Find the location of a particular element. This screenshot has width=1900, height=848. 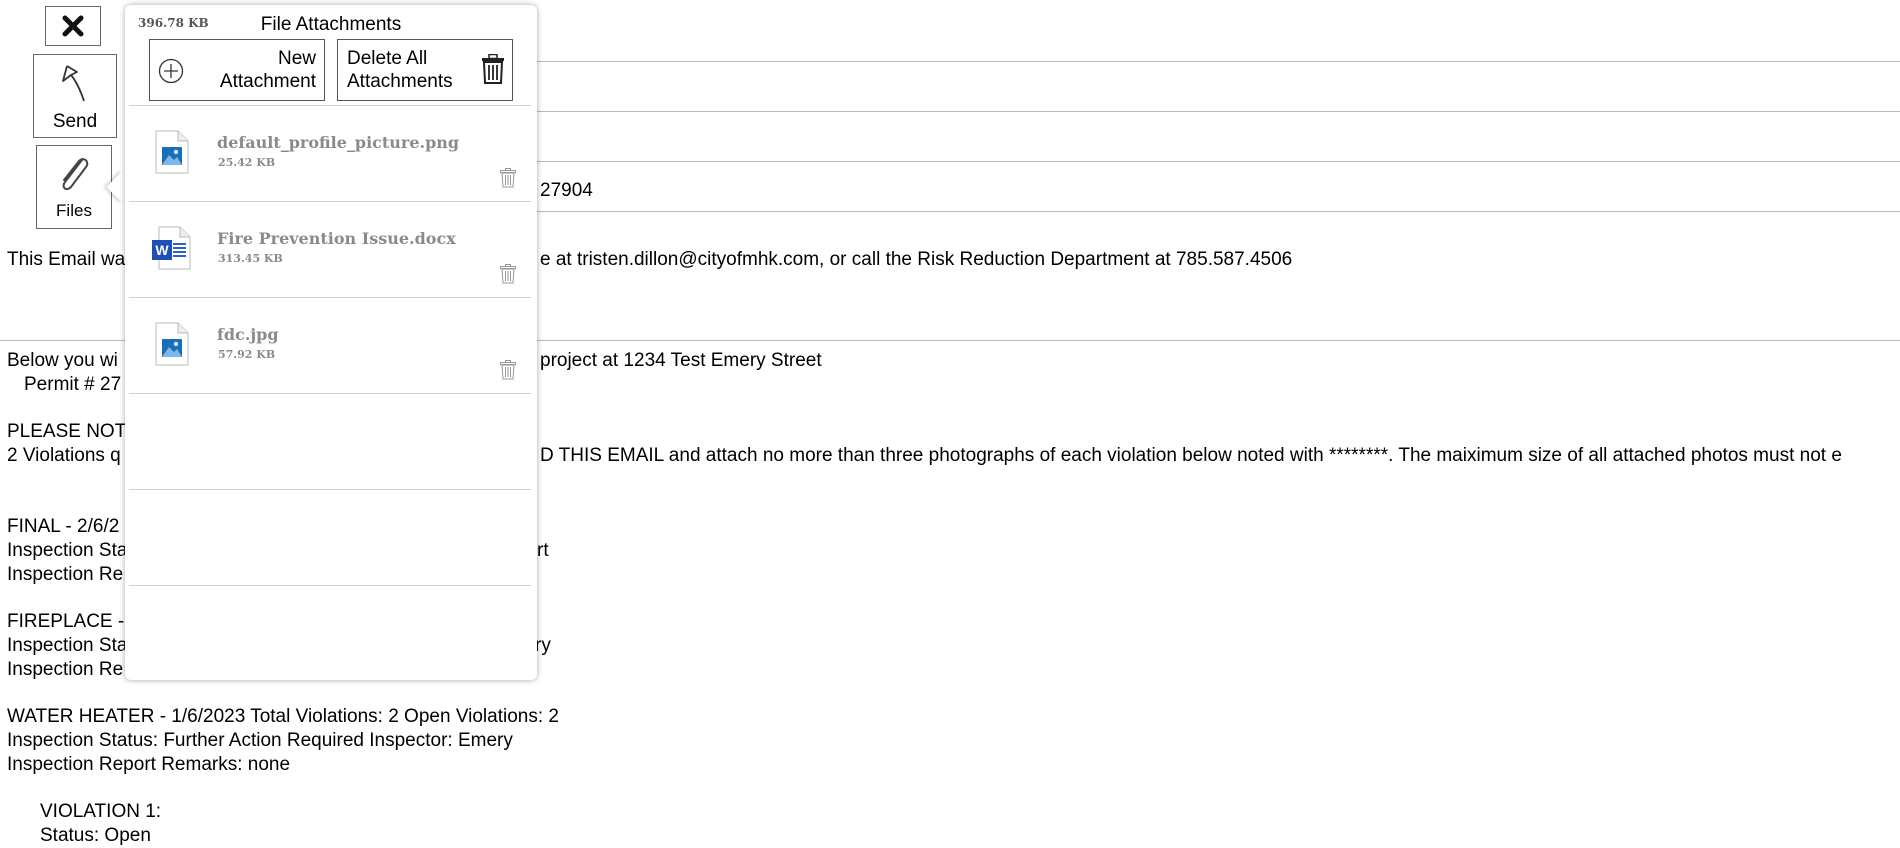

send-label: Send is located at coordinates (75, 121).